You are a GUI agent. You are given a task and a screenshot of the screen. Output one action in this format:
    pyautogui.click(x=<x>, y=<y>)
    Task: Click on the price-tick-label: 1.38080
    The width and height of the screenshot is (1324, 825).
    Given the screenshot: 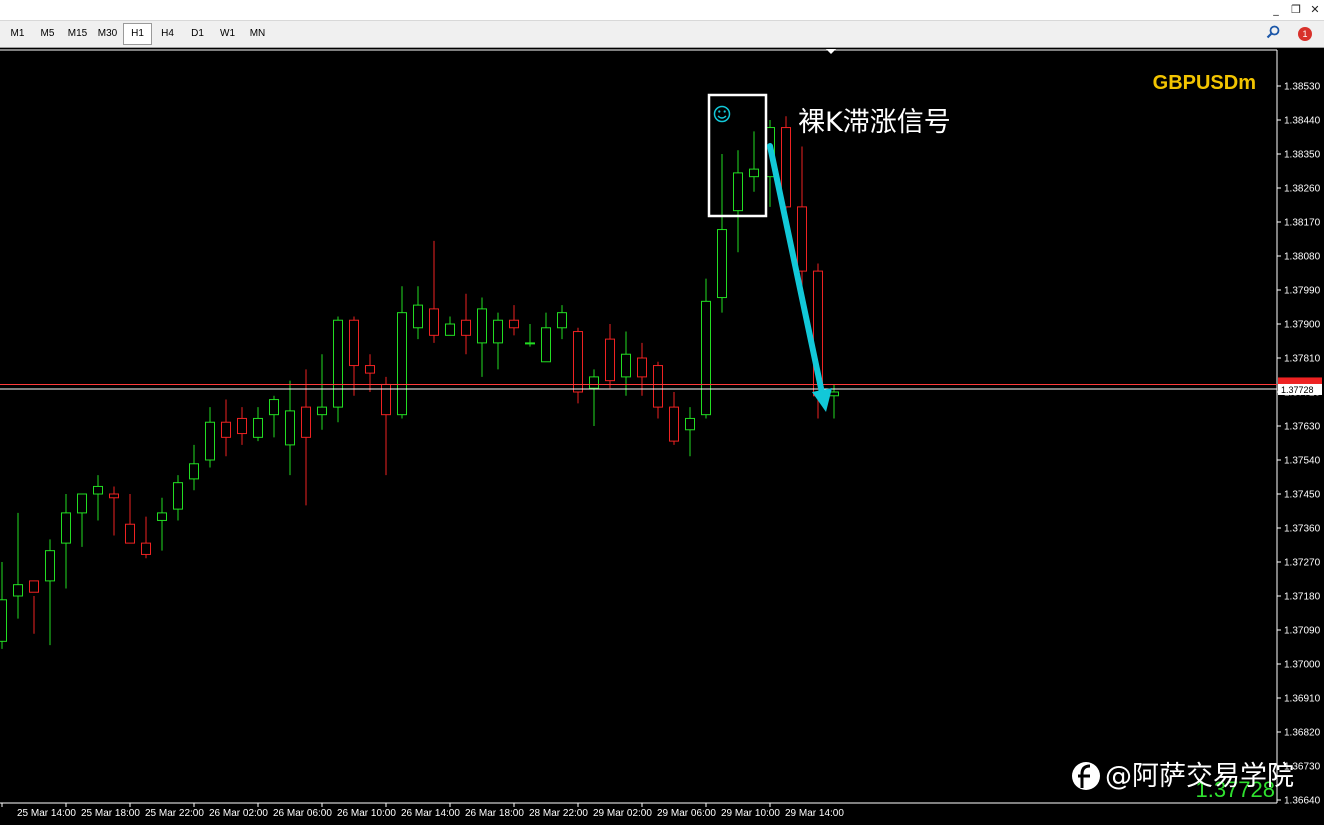 What is the action you would take?
    pyautogui.click(x=1302, y=257)
    